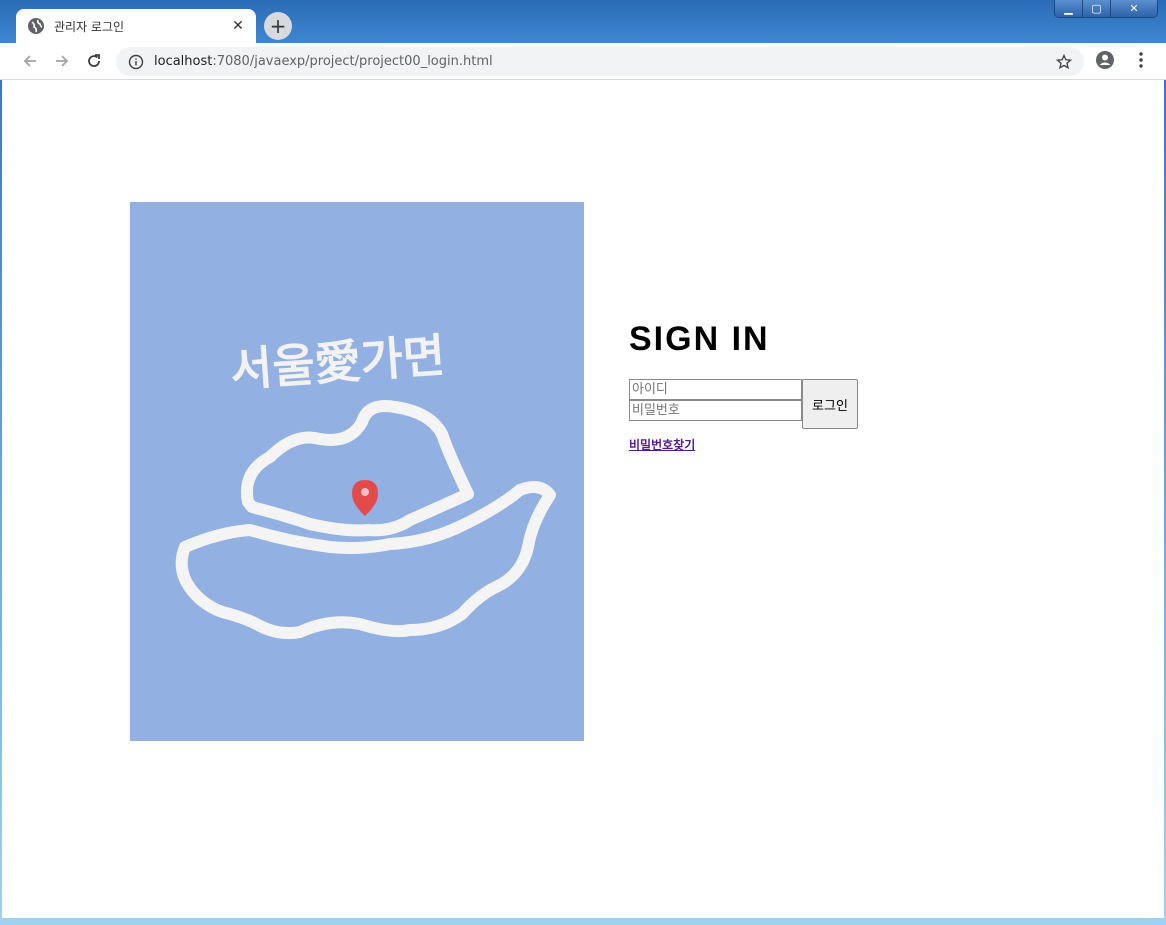  What do you see at coordinates (89, 26) in the screenshot?
I see `tab-title: 관리자 로그인` at bounding box center [89, 26].